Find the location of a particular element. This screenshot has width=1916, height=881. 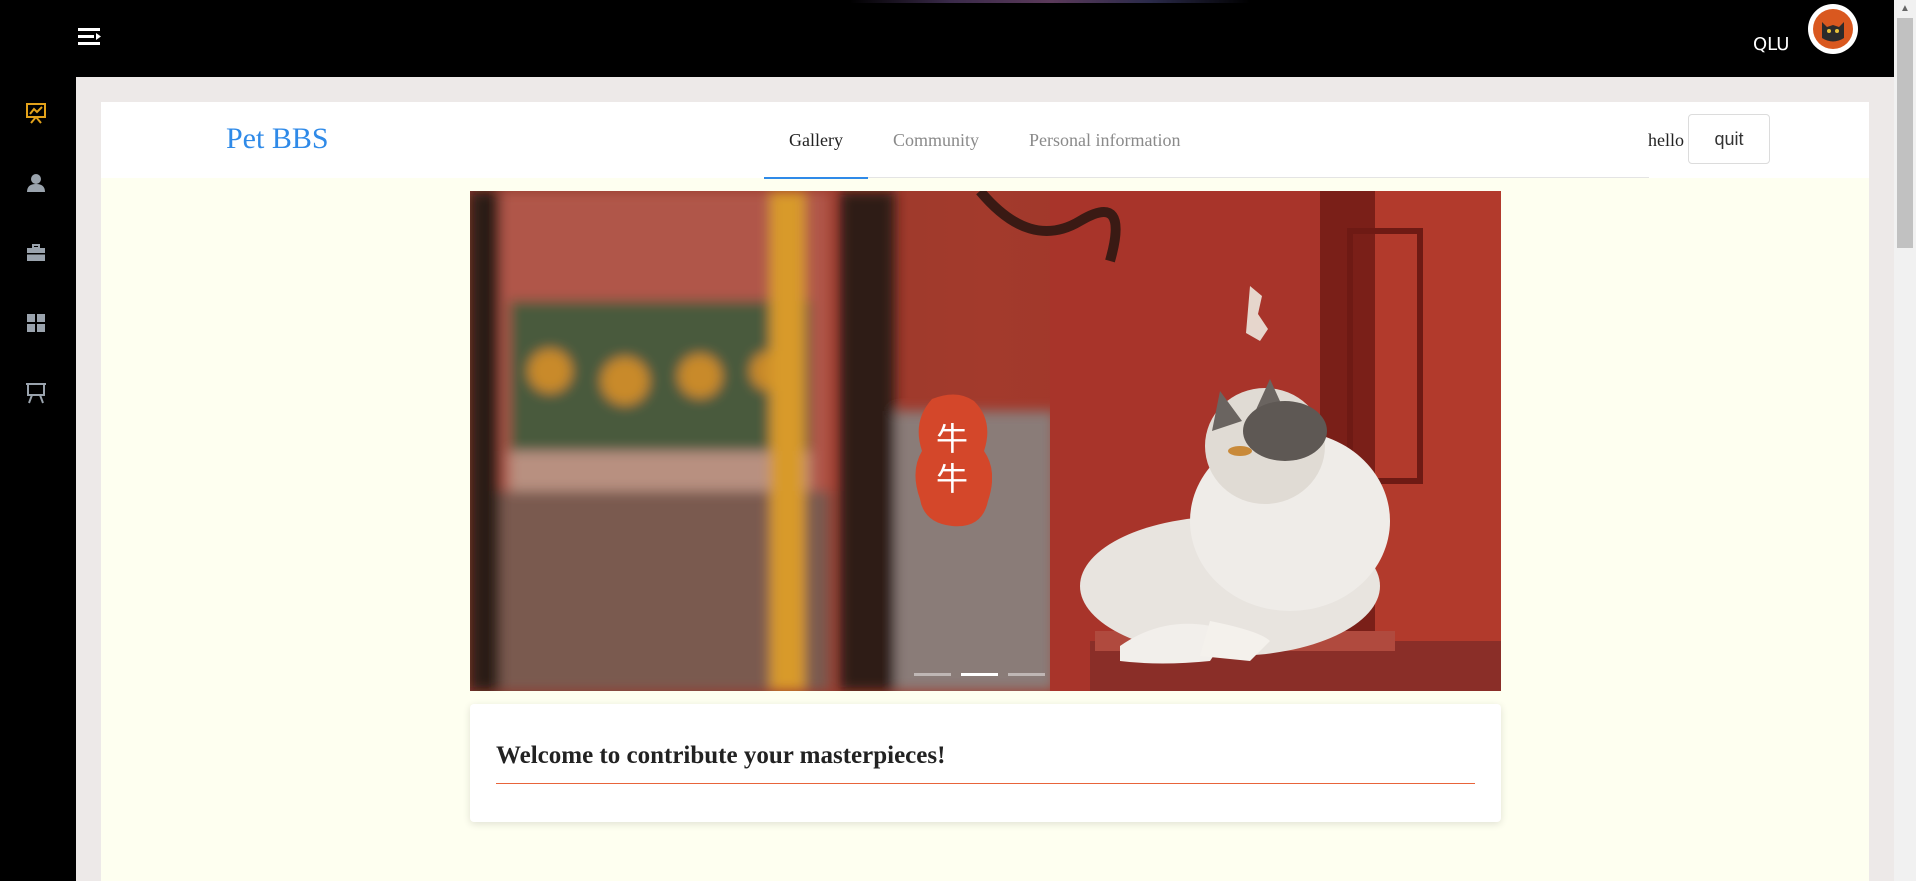

carousel-indicators is located at coordinates (979, 674).